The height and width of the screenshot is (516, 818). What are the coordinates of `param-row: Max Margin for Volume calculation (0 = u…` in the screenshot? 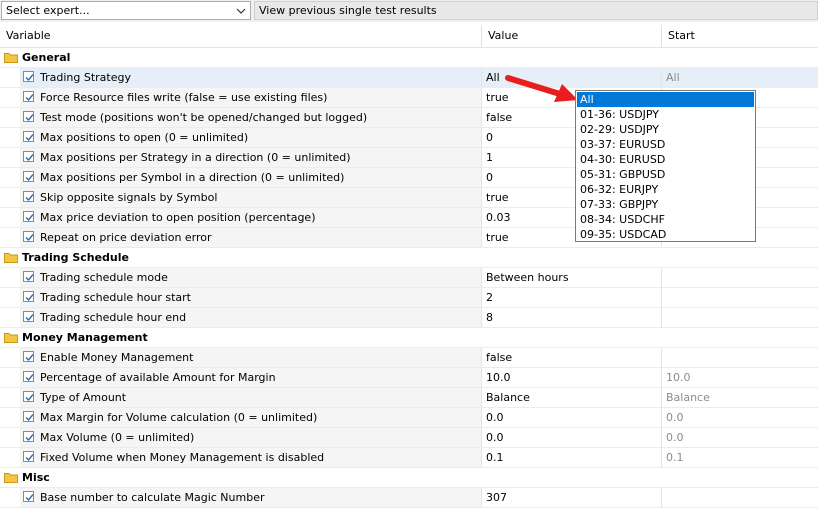 It's located at (409, 418).